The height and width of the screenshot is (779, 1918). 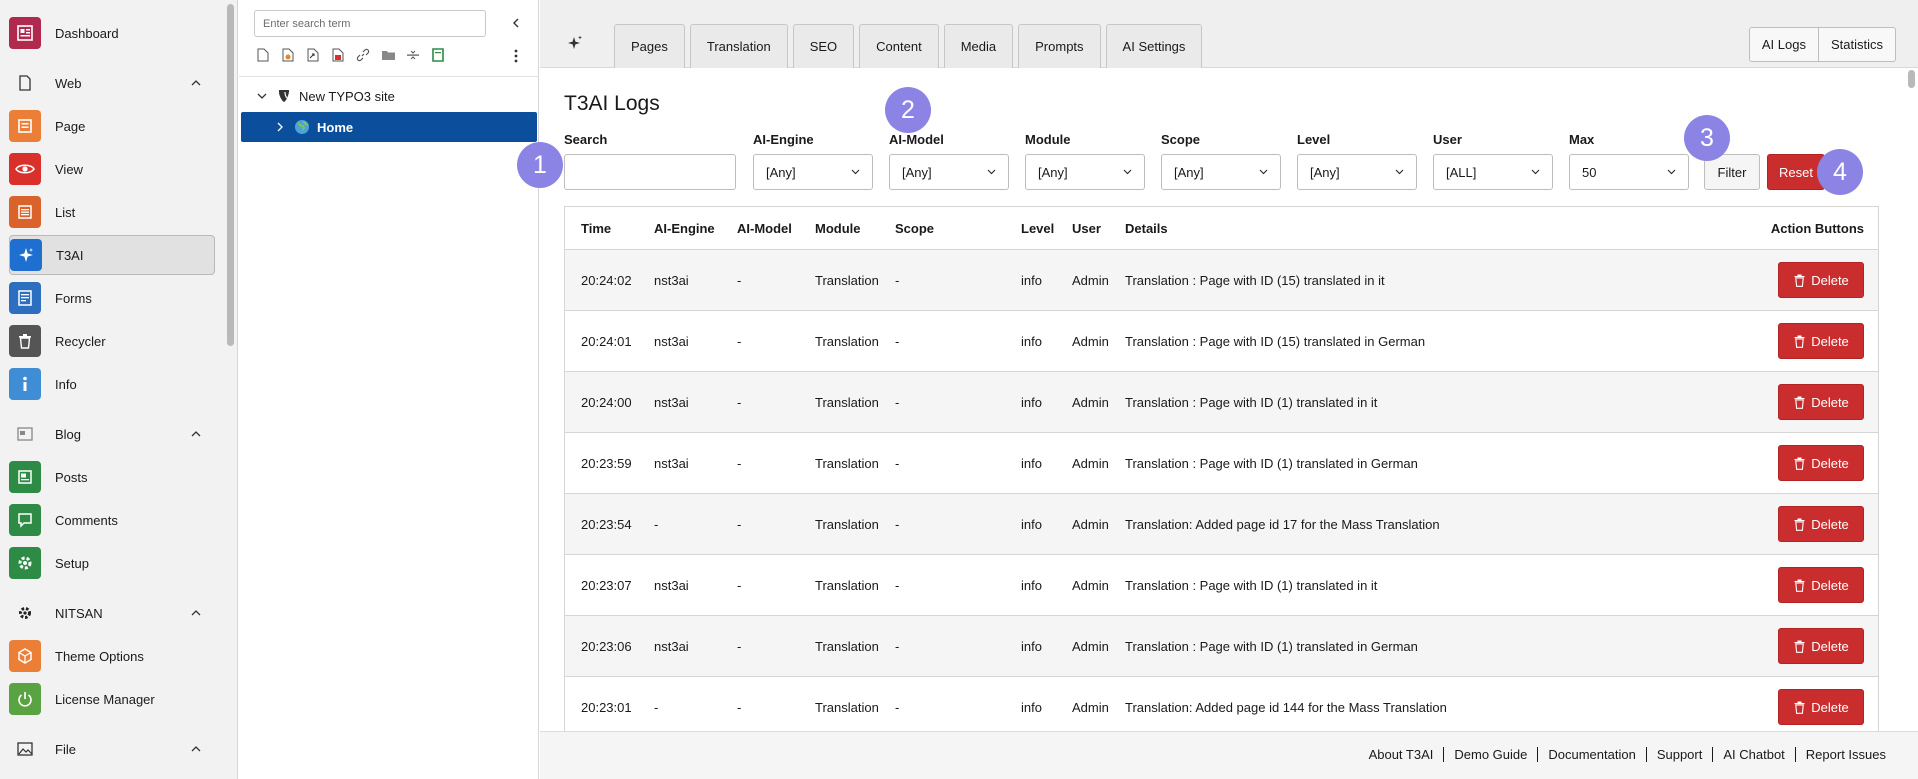 I want to click on tab-translation: Translation, so click(x=738, y=46).